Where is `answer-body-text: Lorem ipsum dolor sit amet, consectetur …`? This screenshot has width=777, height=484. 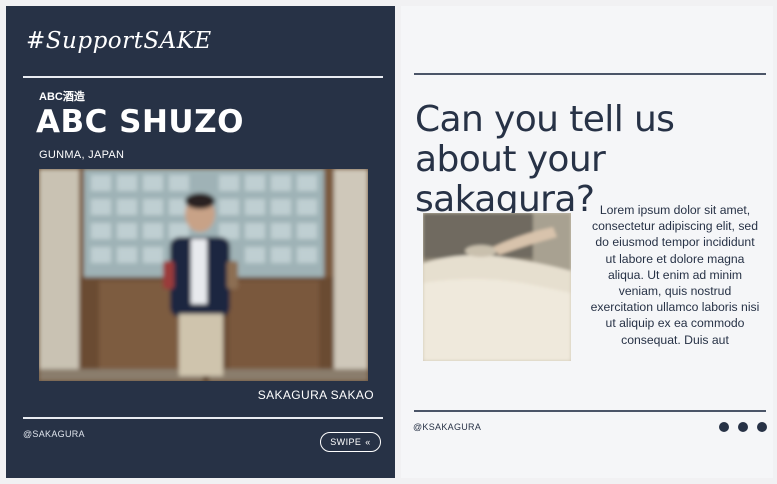 answer-body-text: Lorem ipsum dolor sit amet, consectetur … is located at coordinates (675, 275).